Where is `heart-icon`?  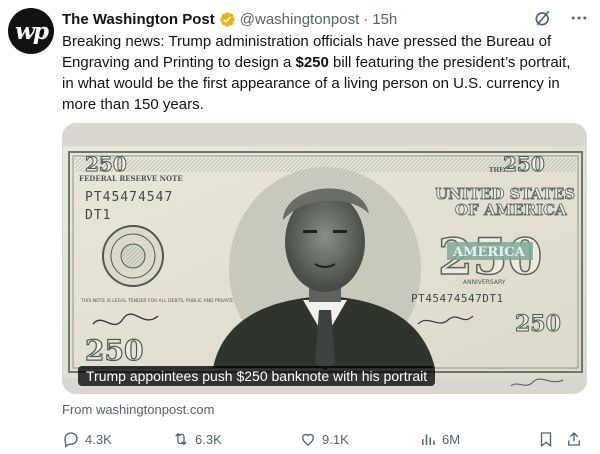 heart-icon is located at coordinates (308, 439).